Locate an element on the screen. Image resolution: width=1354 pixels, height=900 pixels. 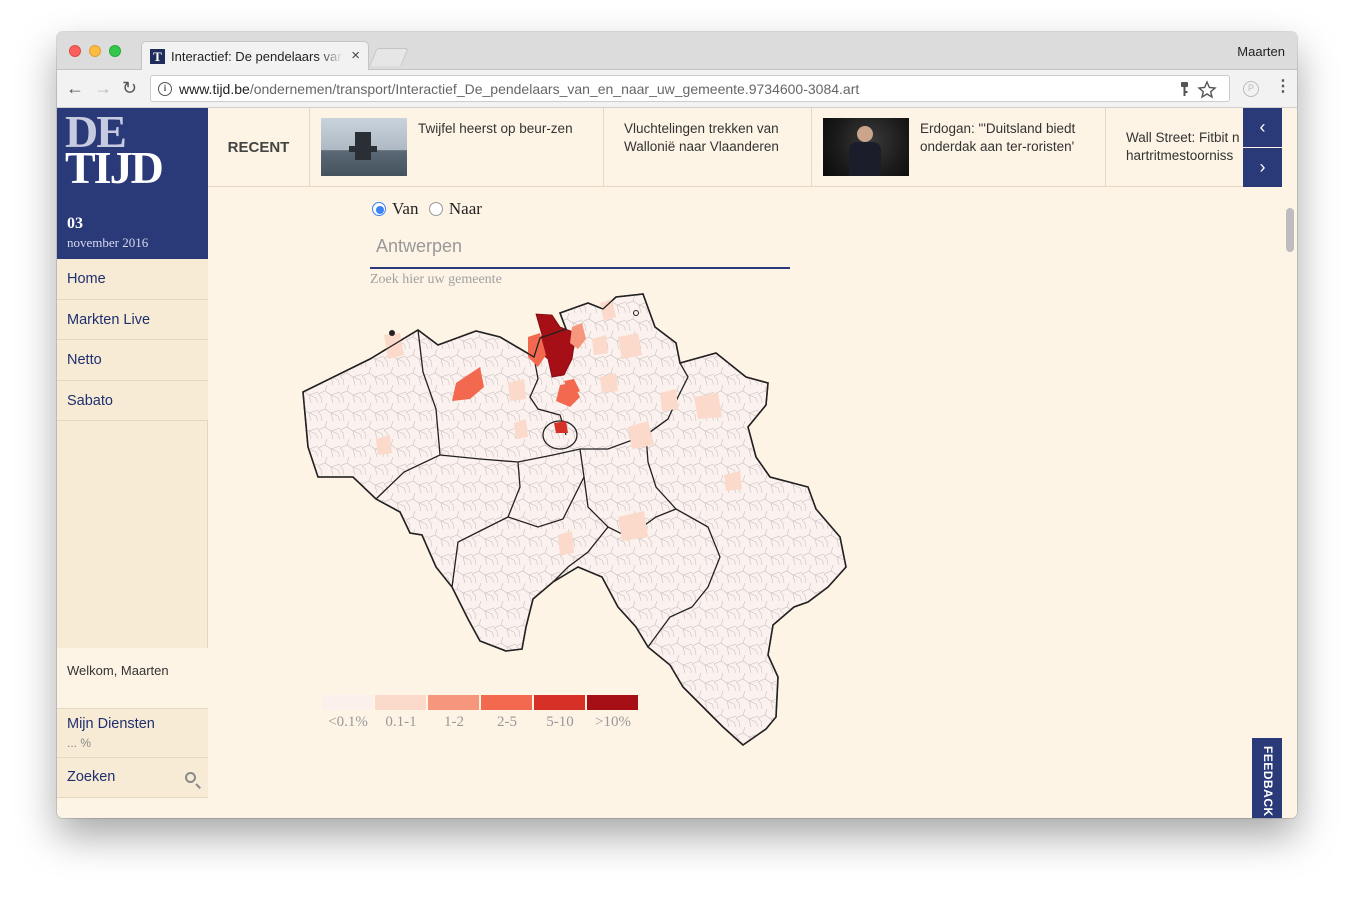
legend-label: 2-5 is located at coordinates (507, 722).